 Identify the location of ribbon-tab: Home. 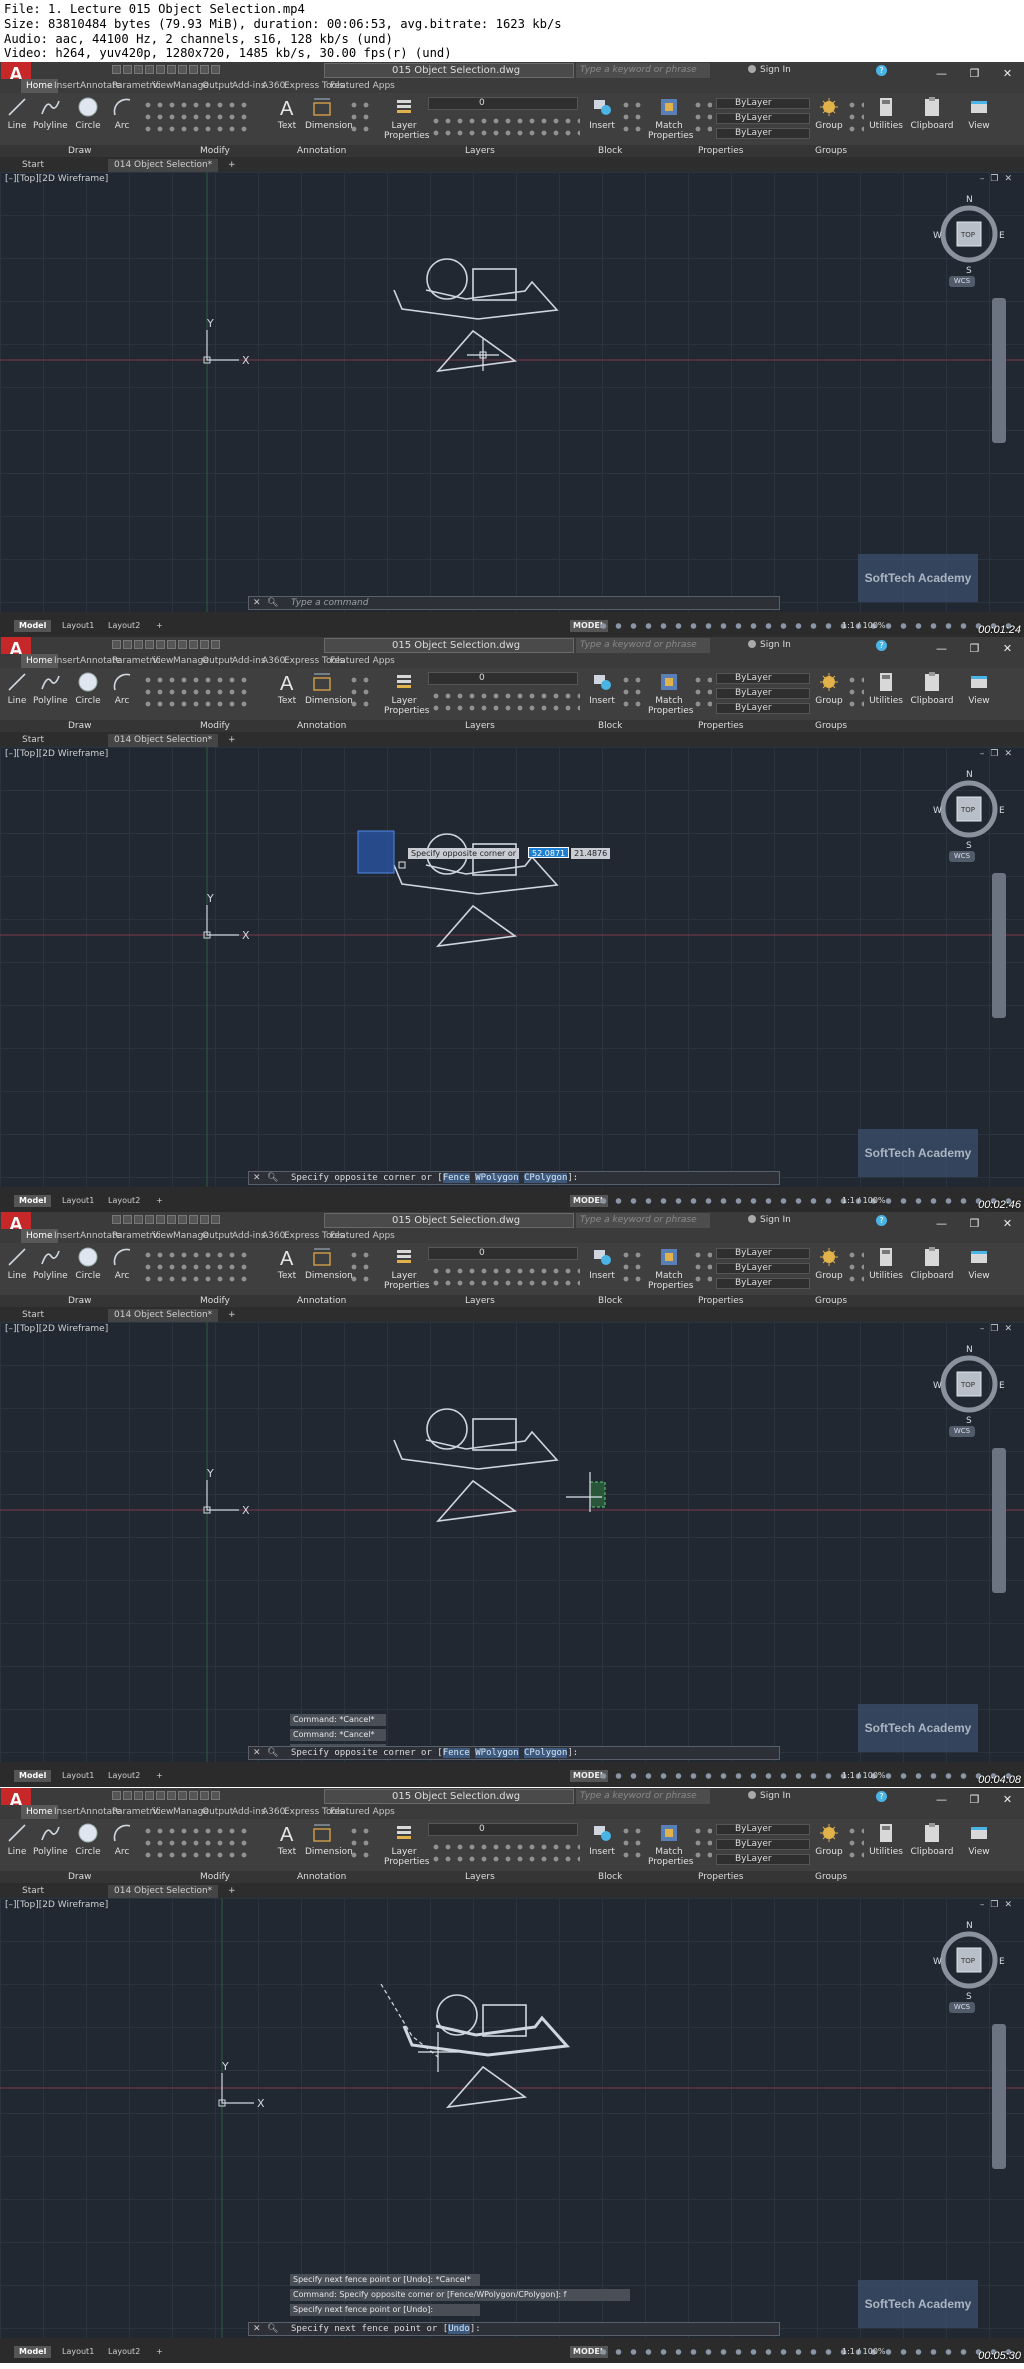
(39, 1236).